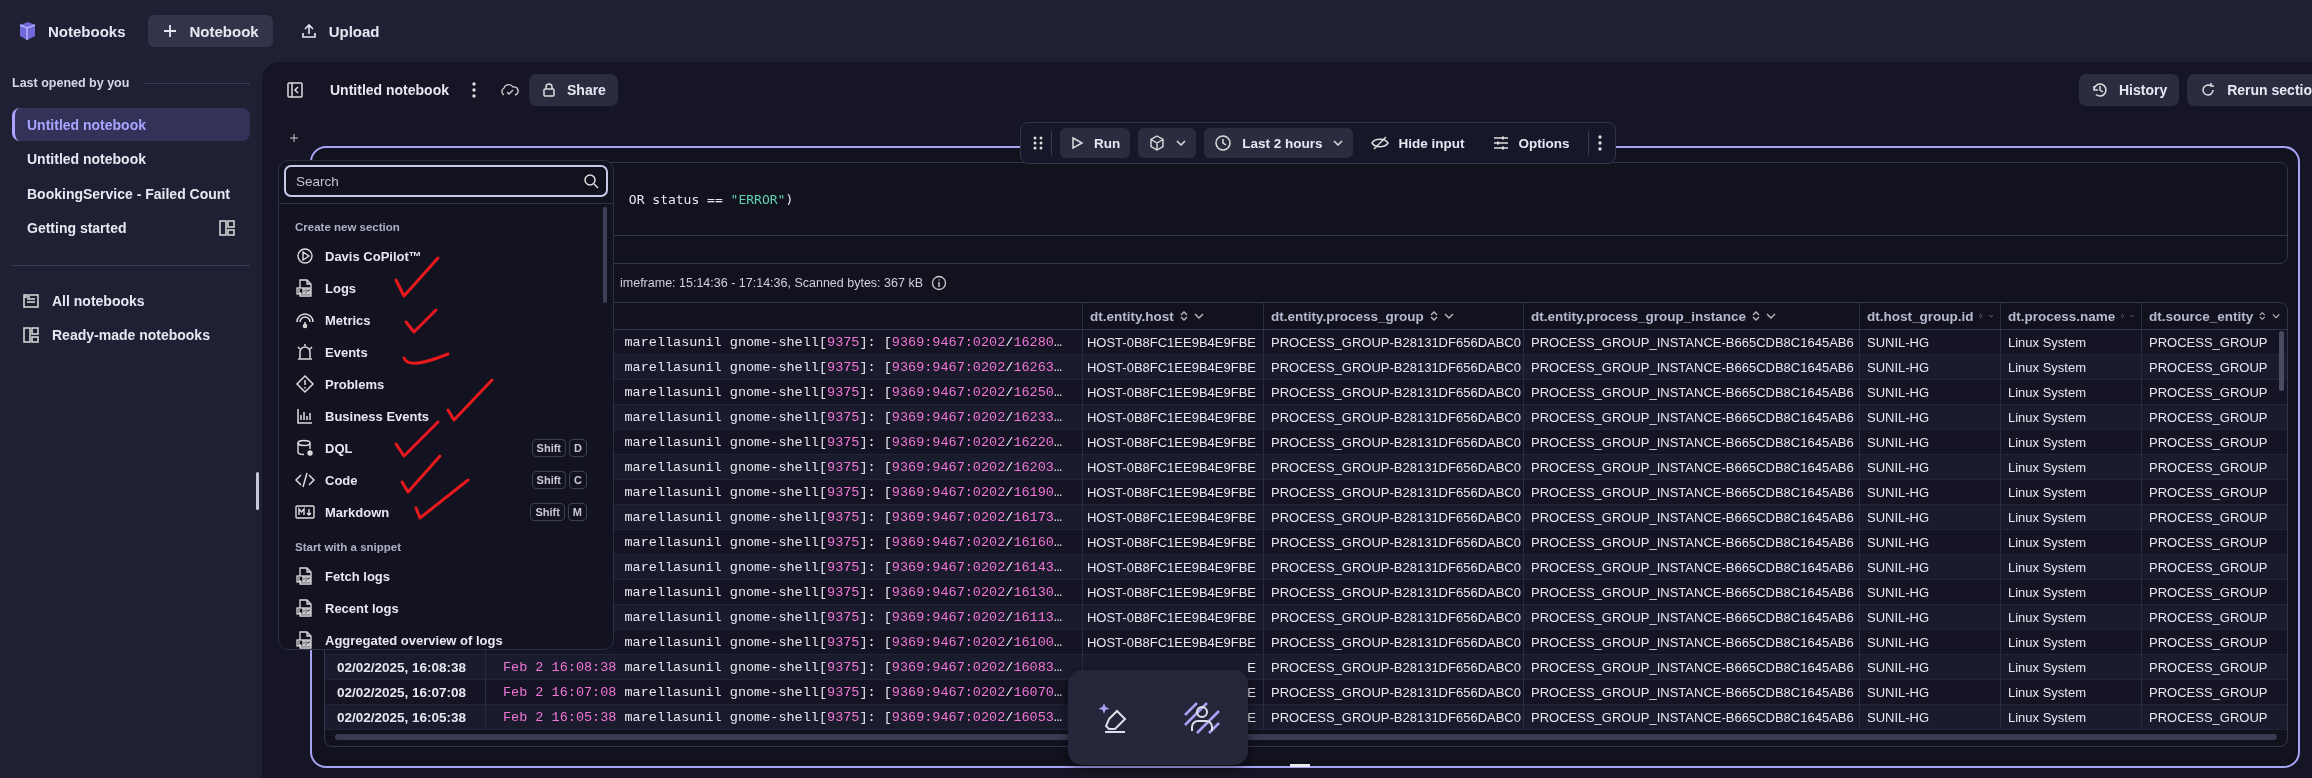 The image size is (2312, 778). Describe the element at coordinates (2201, 316) in the screenshot. I see `column-header: dt.source_entity` at that location.